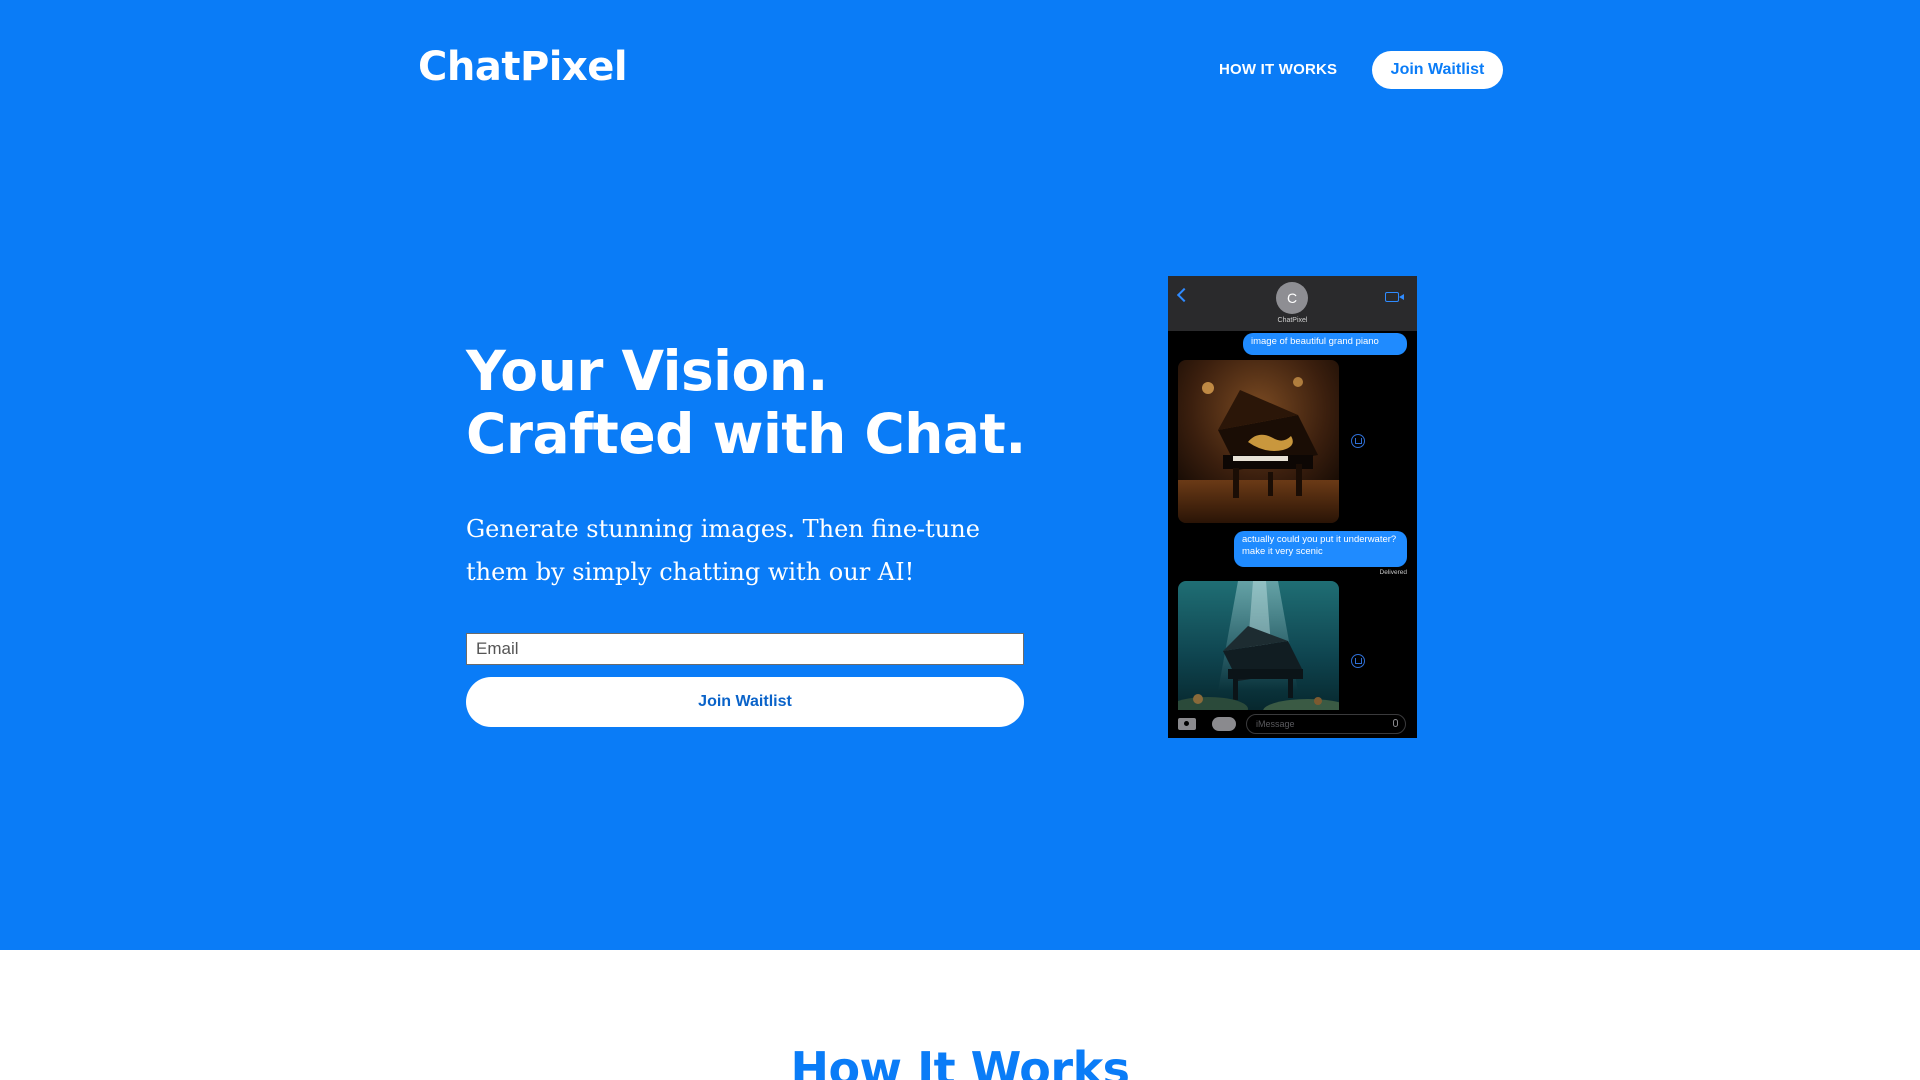 The width and height of the screenshot is (1920, 1080). What do you see at coordinates (746, 434) in the screenshot?
I see `headline-line-2: Crafted with Chat.` at bounding box center [746, 434].